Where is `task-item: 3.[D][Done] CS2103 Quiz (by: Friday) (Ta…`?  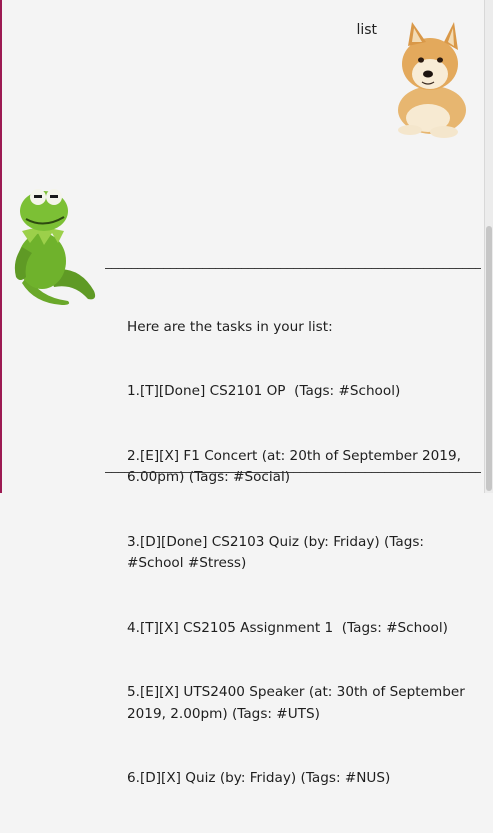 task-item: 3.[D][Done] CS2103 Quiz (by: Friday) (Ta… is located at coordinates (278, 552).